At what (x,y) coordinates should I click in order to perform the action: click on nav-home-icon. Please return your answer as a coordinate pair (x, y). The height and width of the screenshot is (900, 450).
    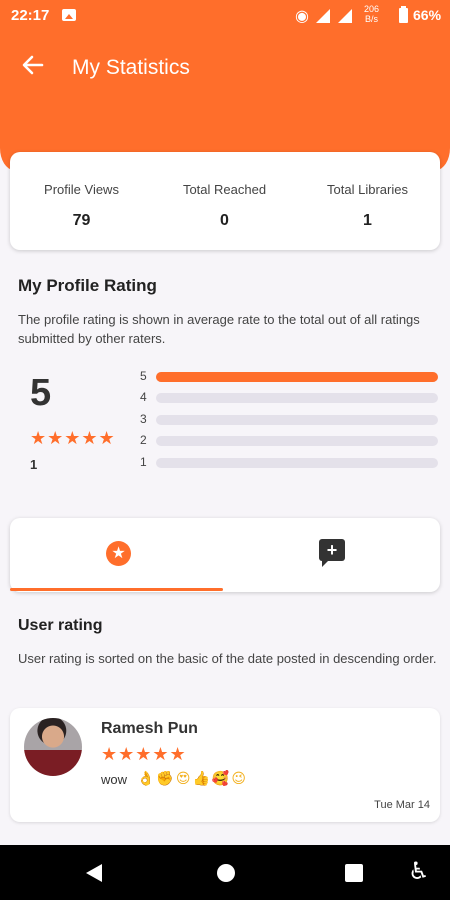
    Looking at the image, I should click on (226, 873).